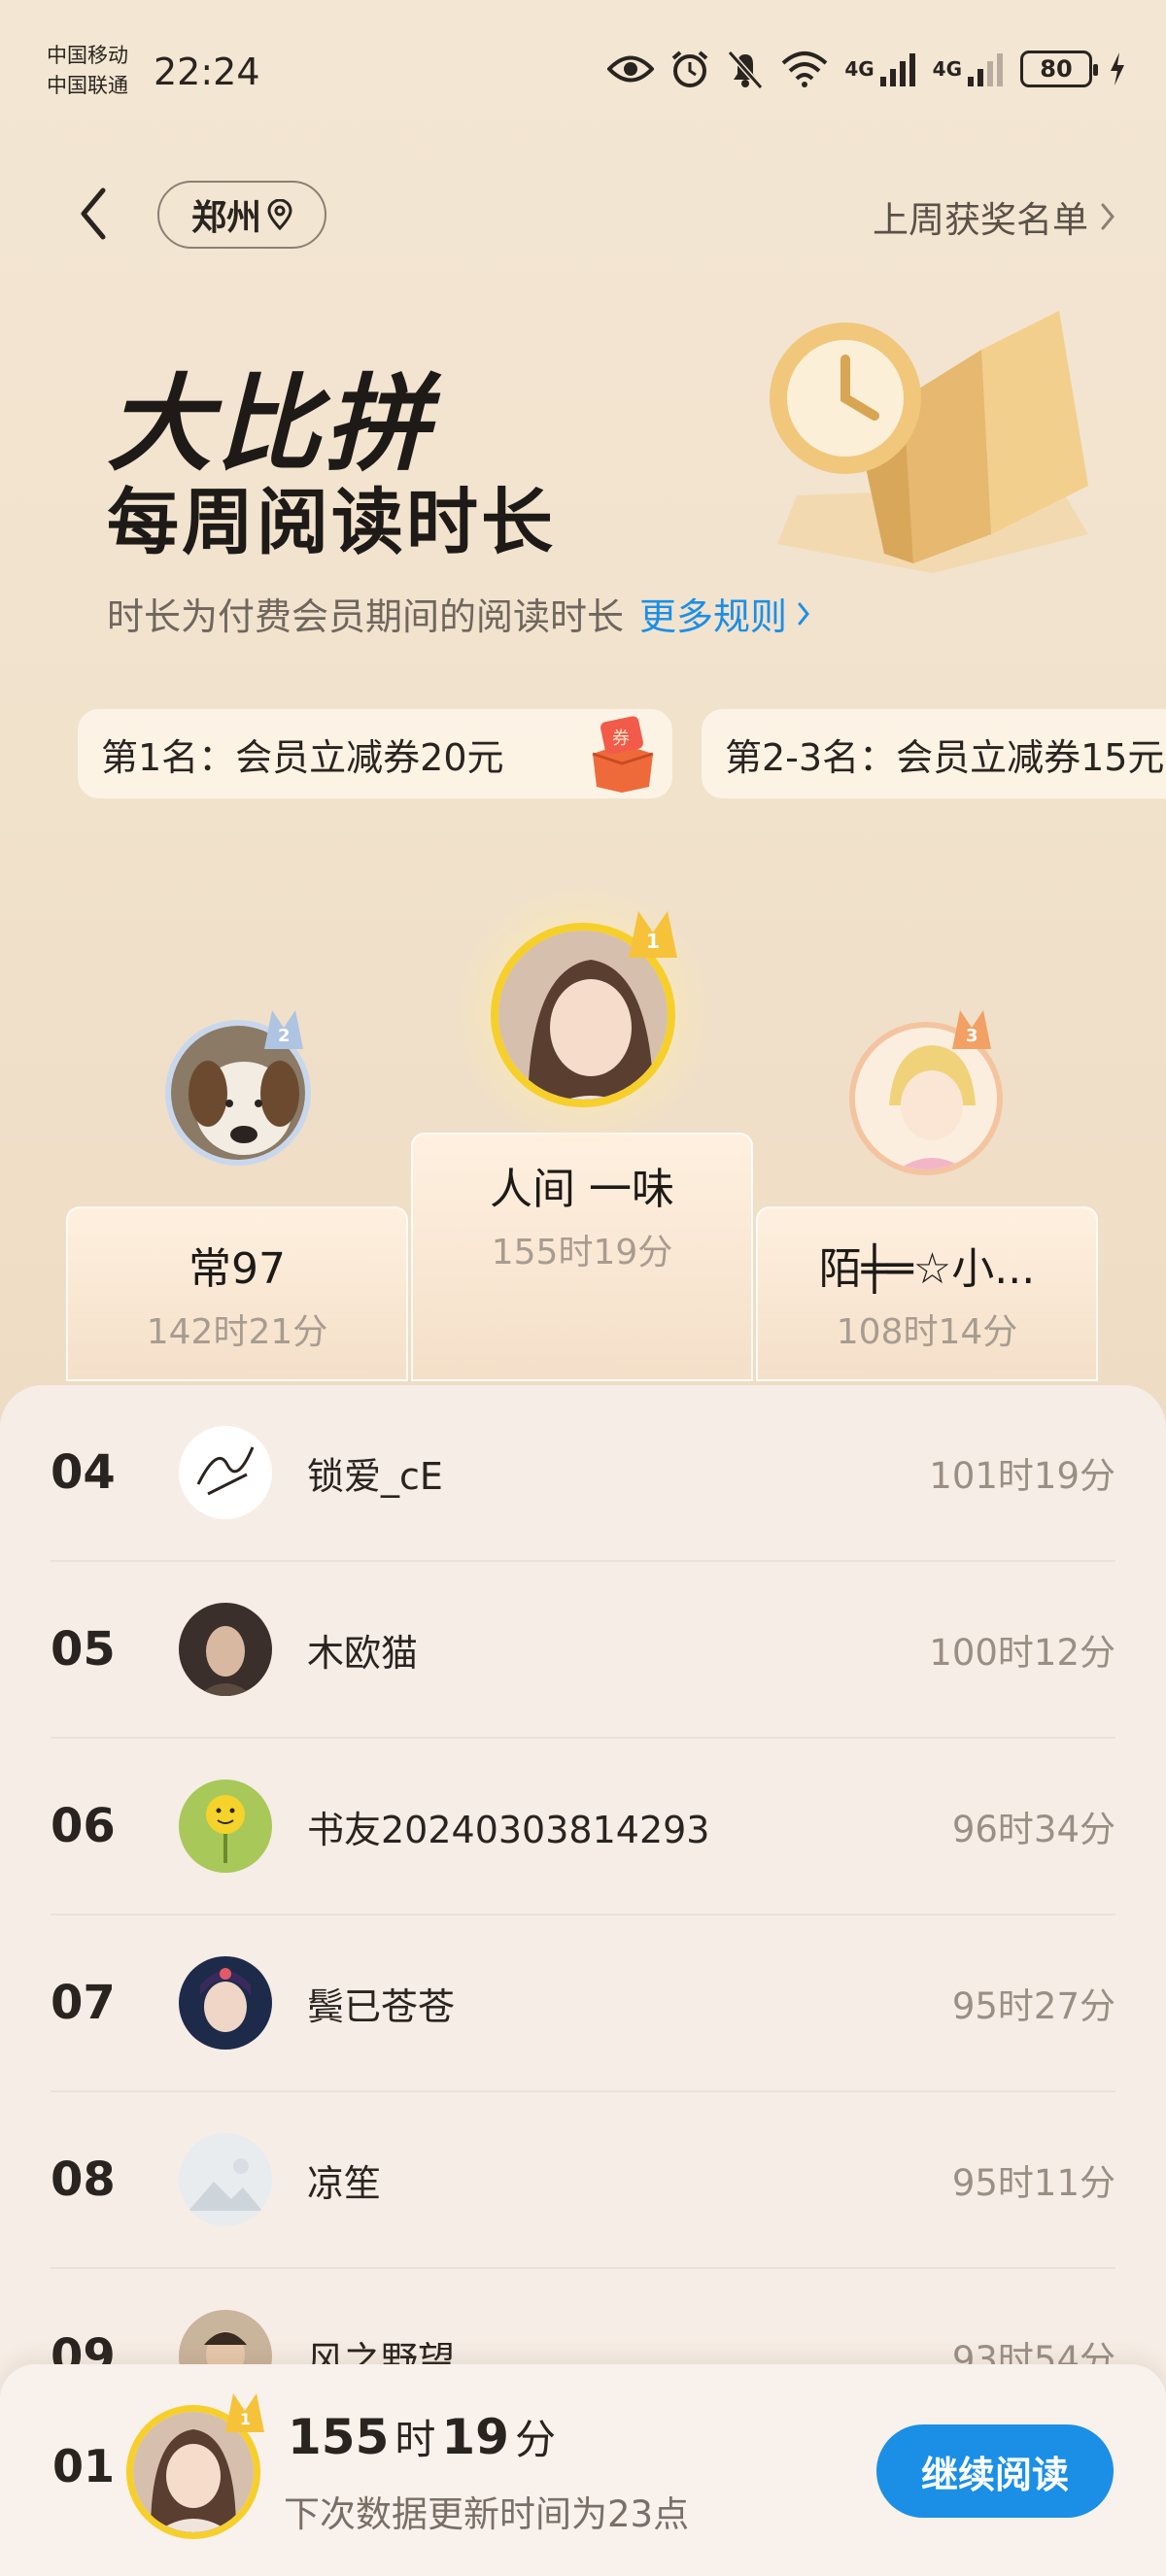 This screenshot has height=2576, width=1166. I want to click on podium-card-rank-2: 常97 142时21分, so click(237, 1293).